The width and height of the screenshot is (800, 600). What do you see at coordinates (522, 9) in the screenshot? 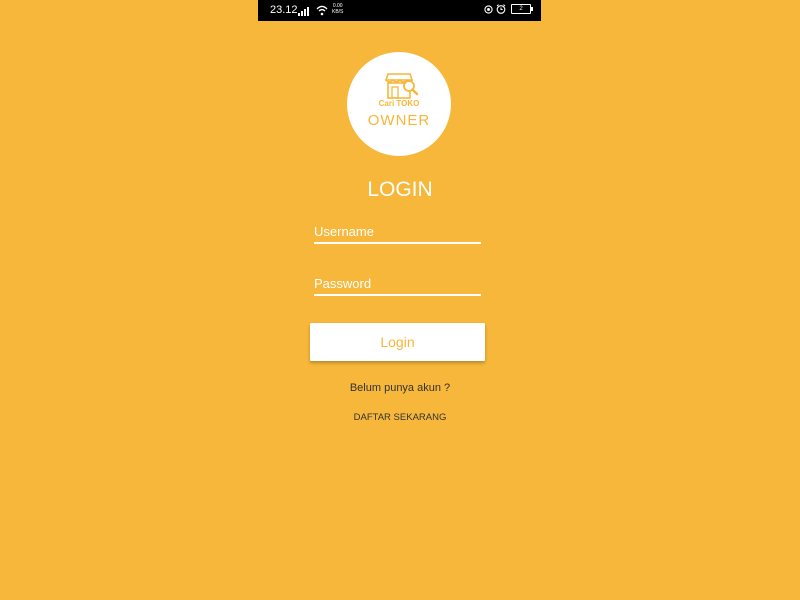
I see `battery-icon: 2` at bounding box center [522, 9].